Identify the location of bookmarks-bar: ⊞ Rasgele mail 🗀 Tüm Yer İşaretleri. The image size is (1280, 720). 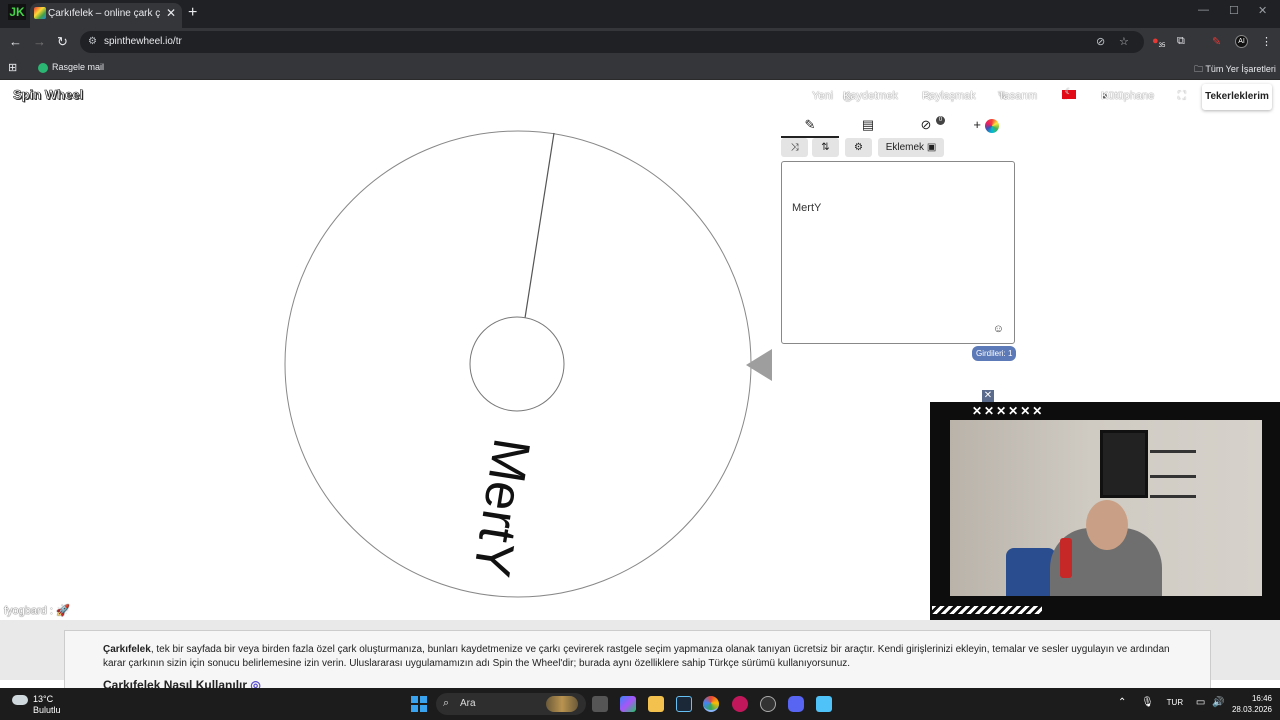
(640, 68).